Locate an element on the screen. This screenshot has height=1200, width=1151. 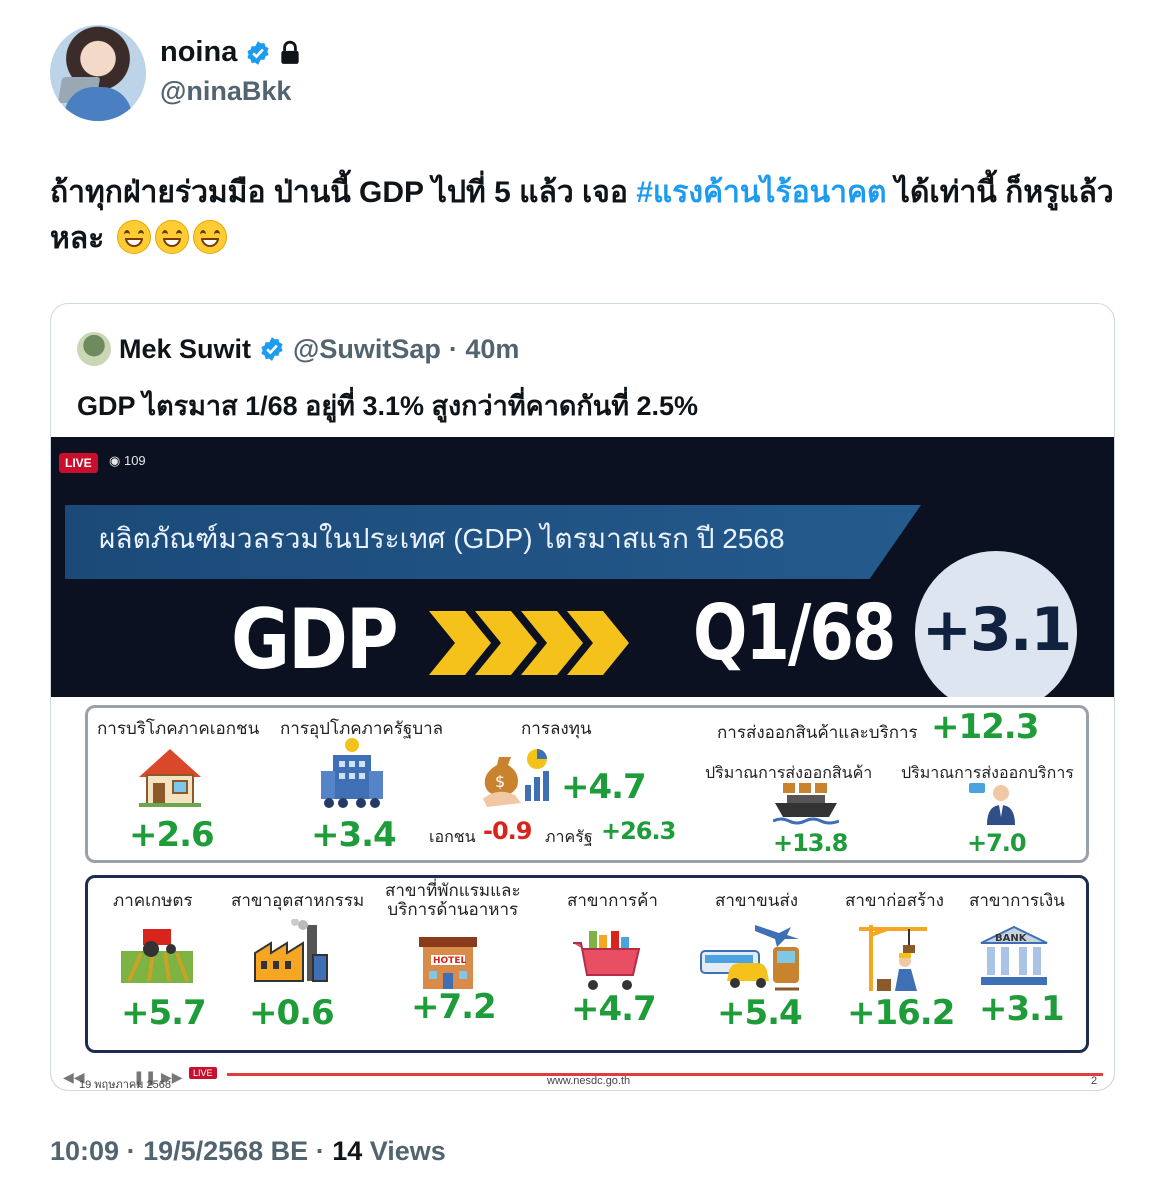
author-name-row: noina is located at coordinates (230, 52).